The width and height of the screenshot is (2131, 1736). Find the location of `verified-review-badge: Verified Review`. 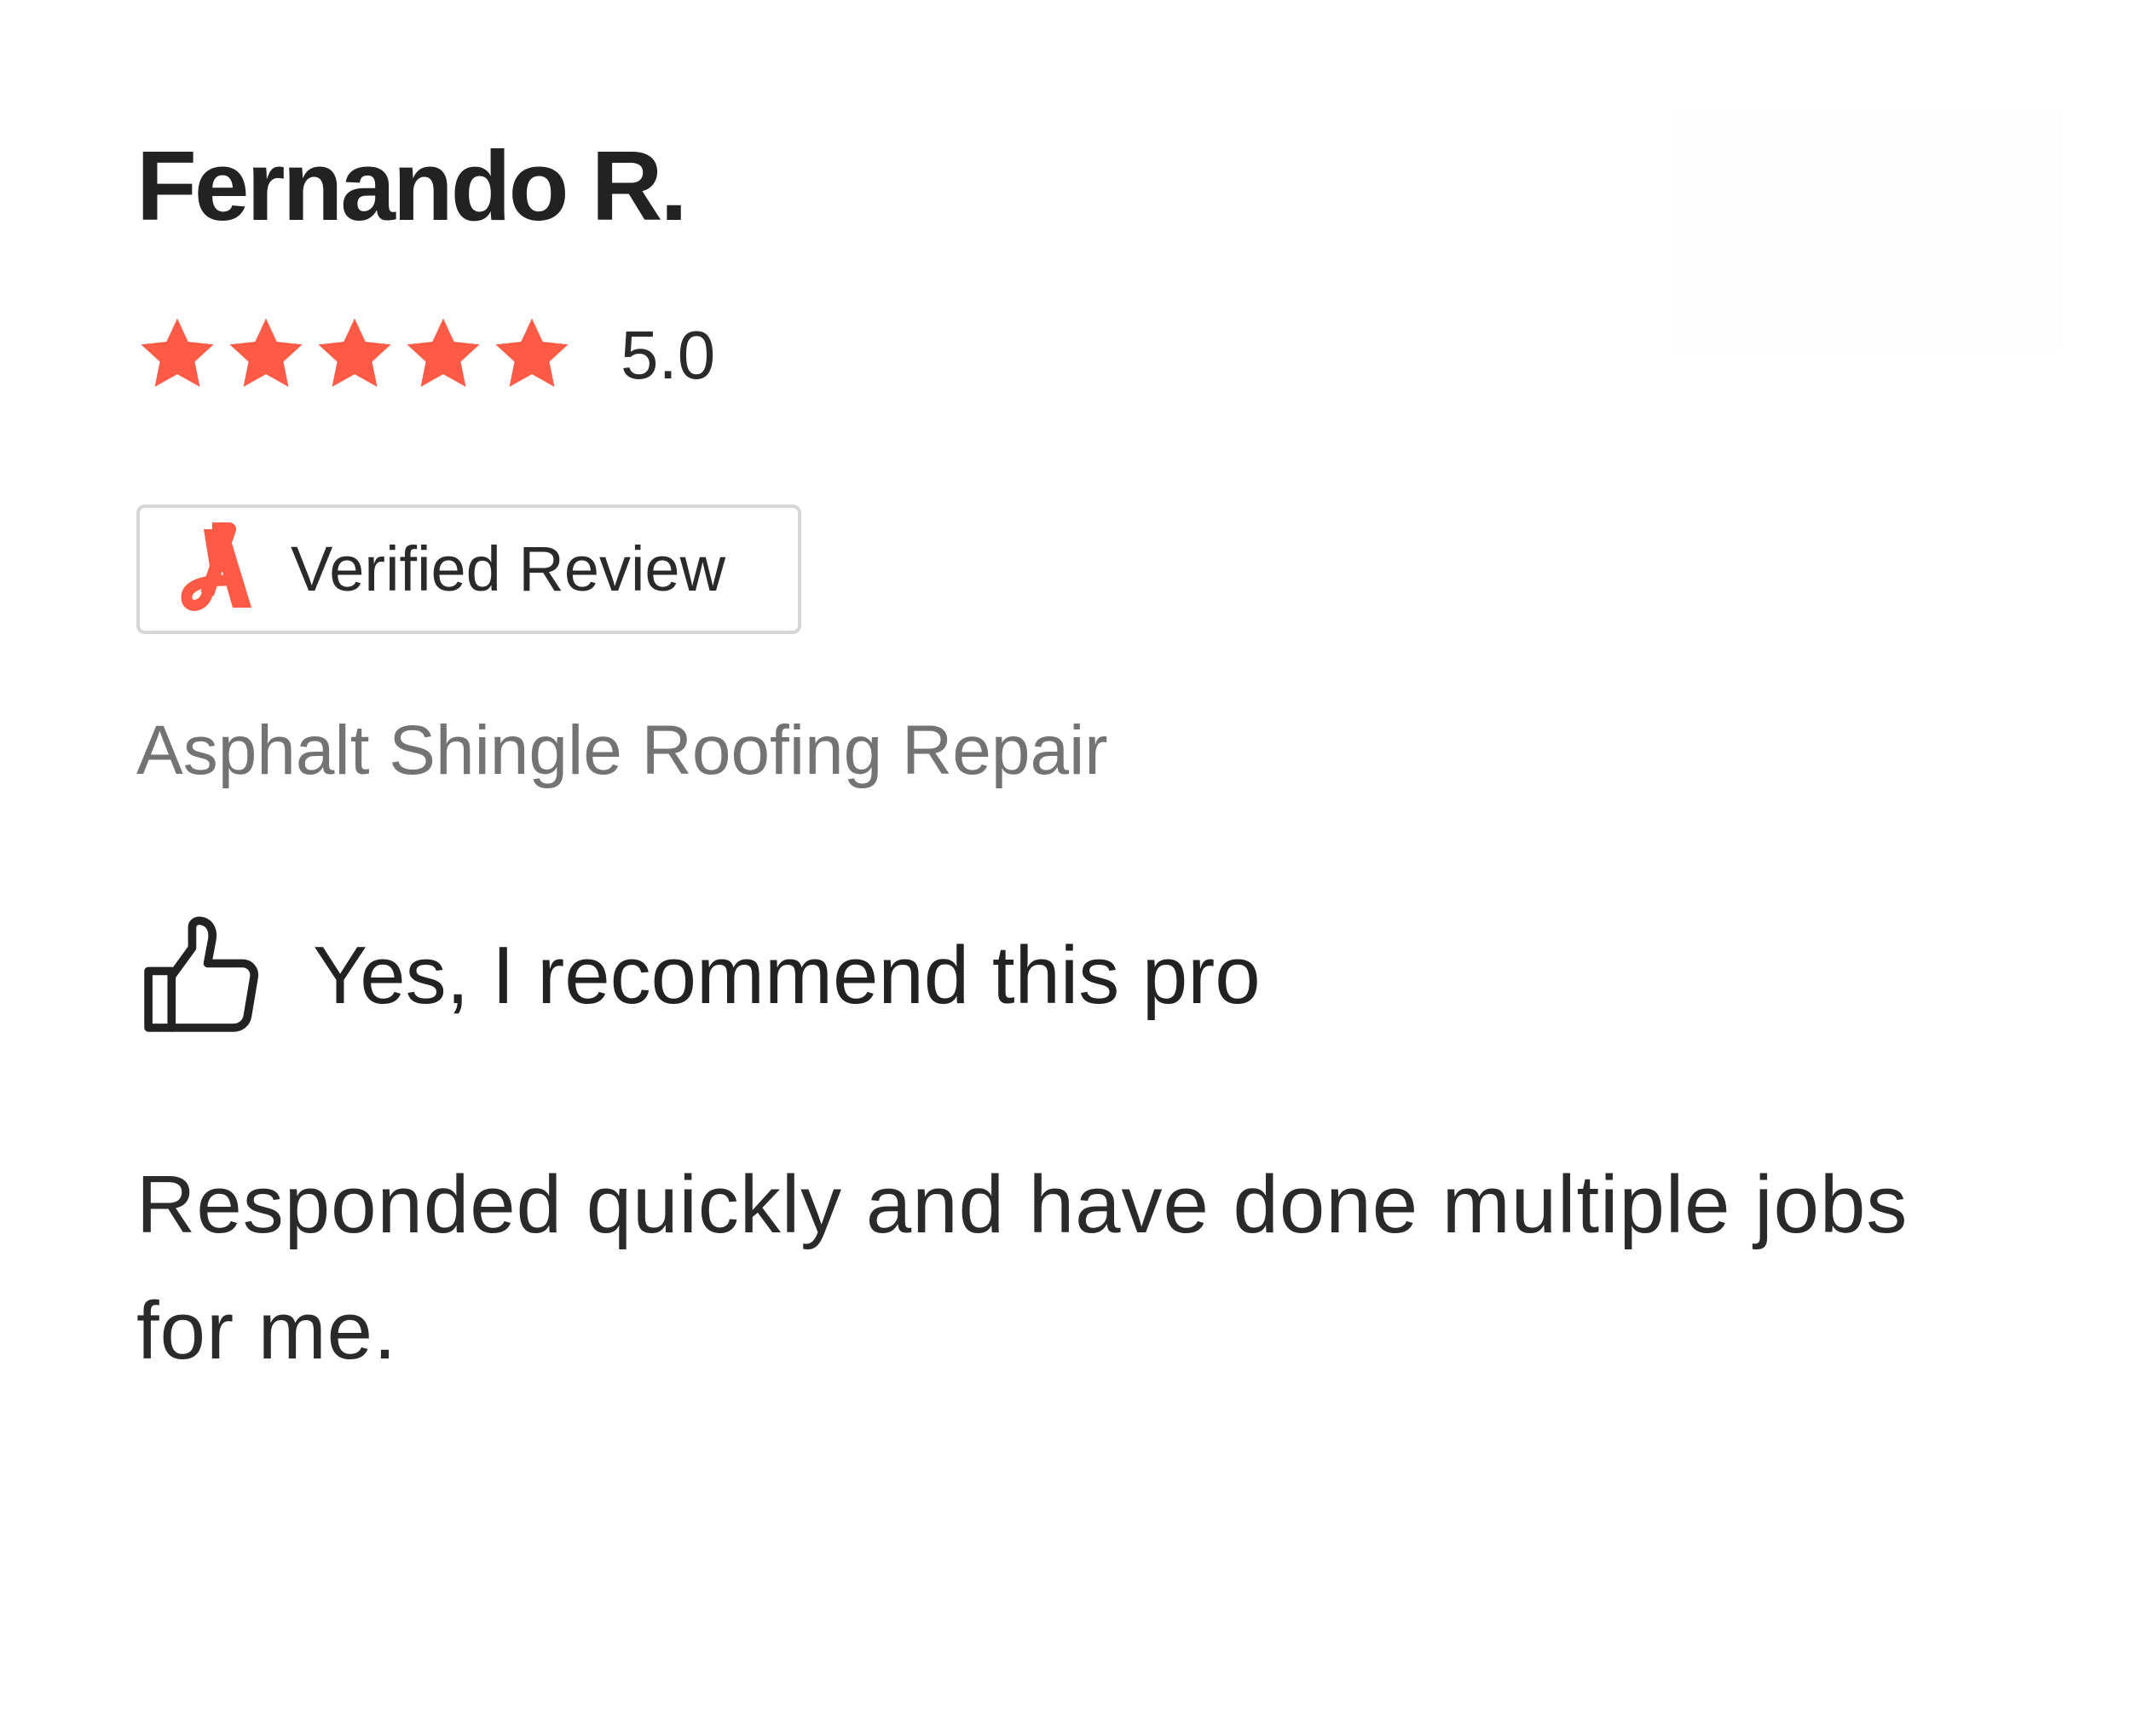

verified-review-badge: Verified Review is located at coordinates (468, 569).